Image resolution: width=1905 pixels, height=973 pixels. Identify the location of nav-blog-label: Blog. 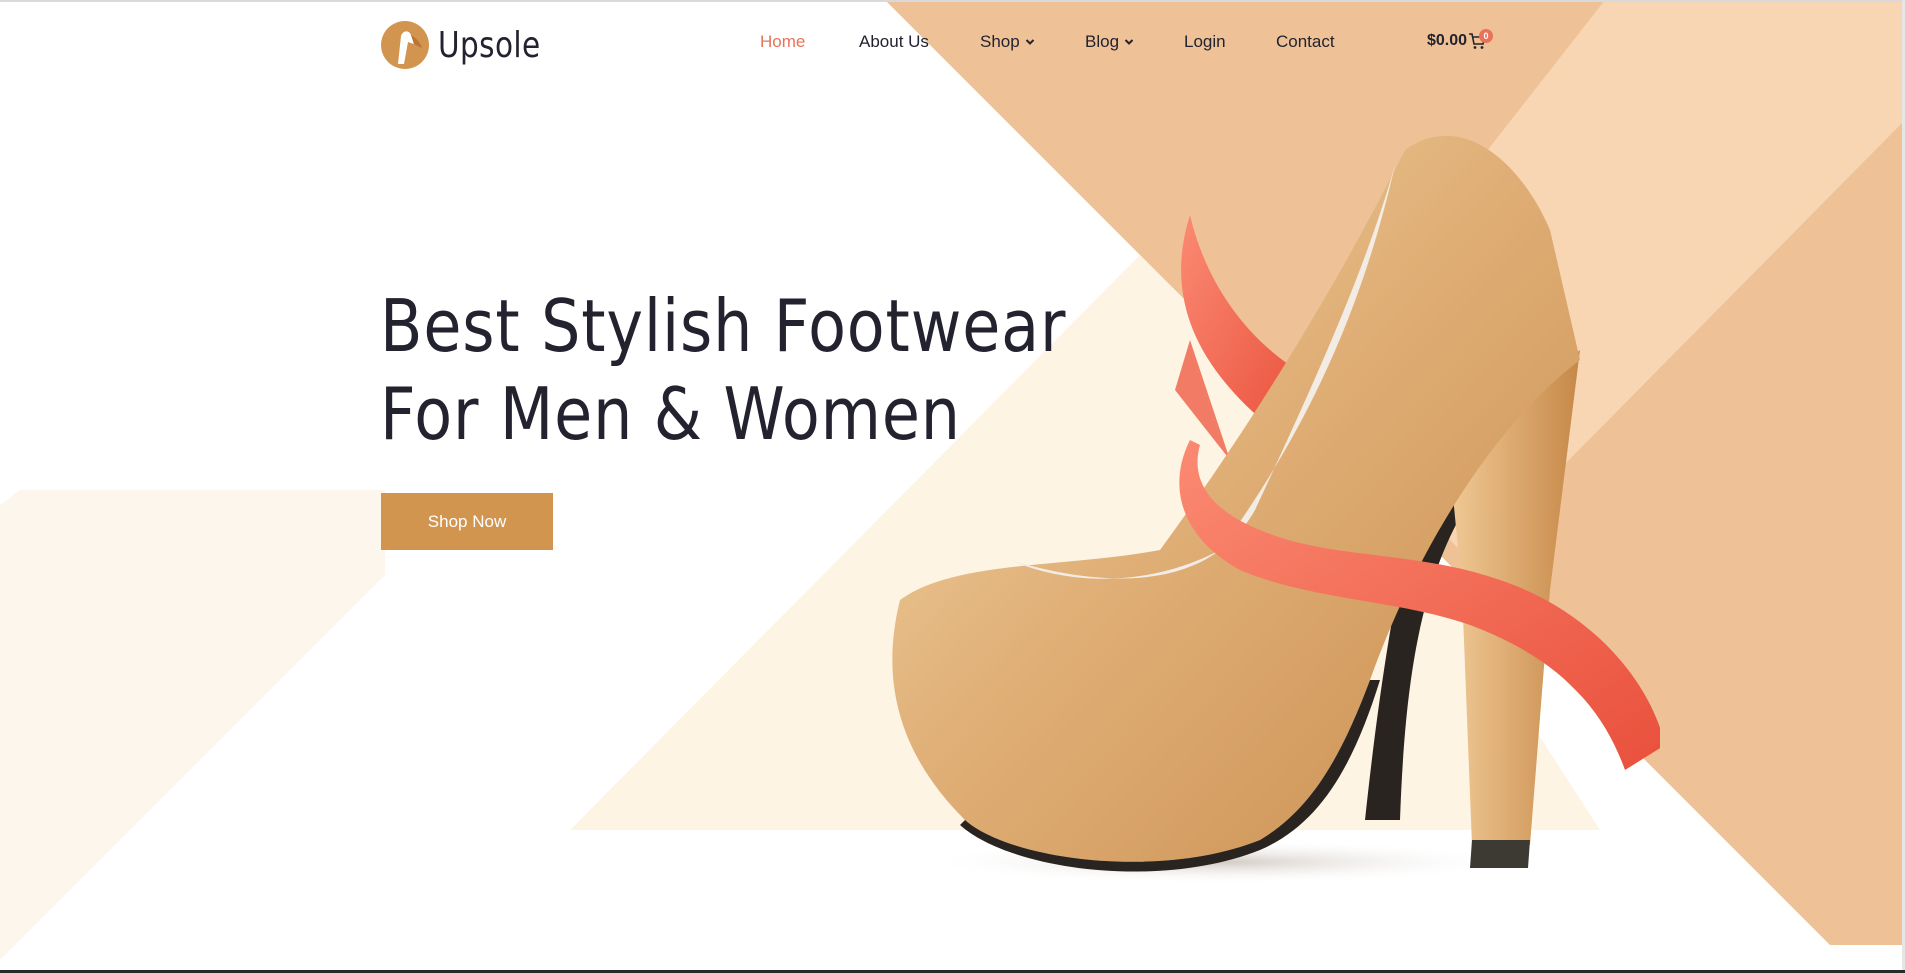
(1102, 41).